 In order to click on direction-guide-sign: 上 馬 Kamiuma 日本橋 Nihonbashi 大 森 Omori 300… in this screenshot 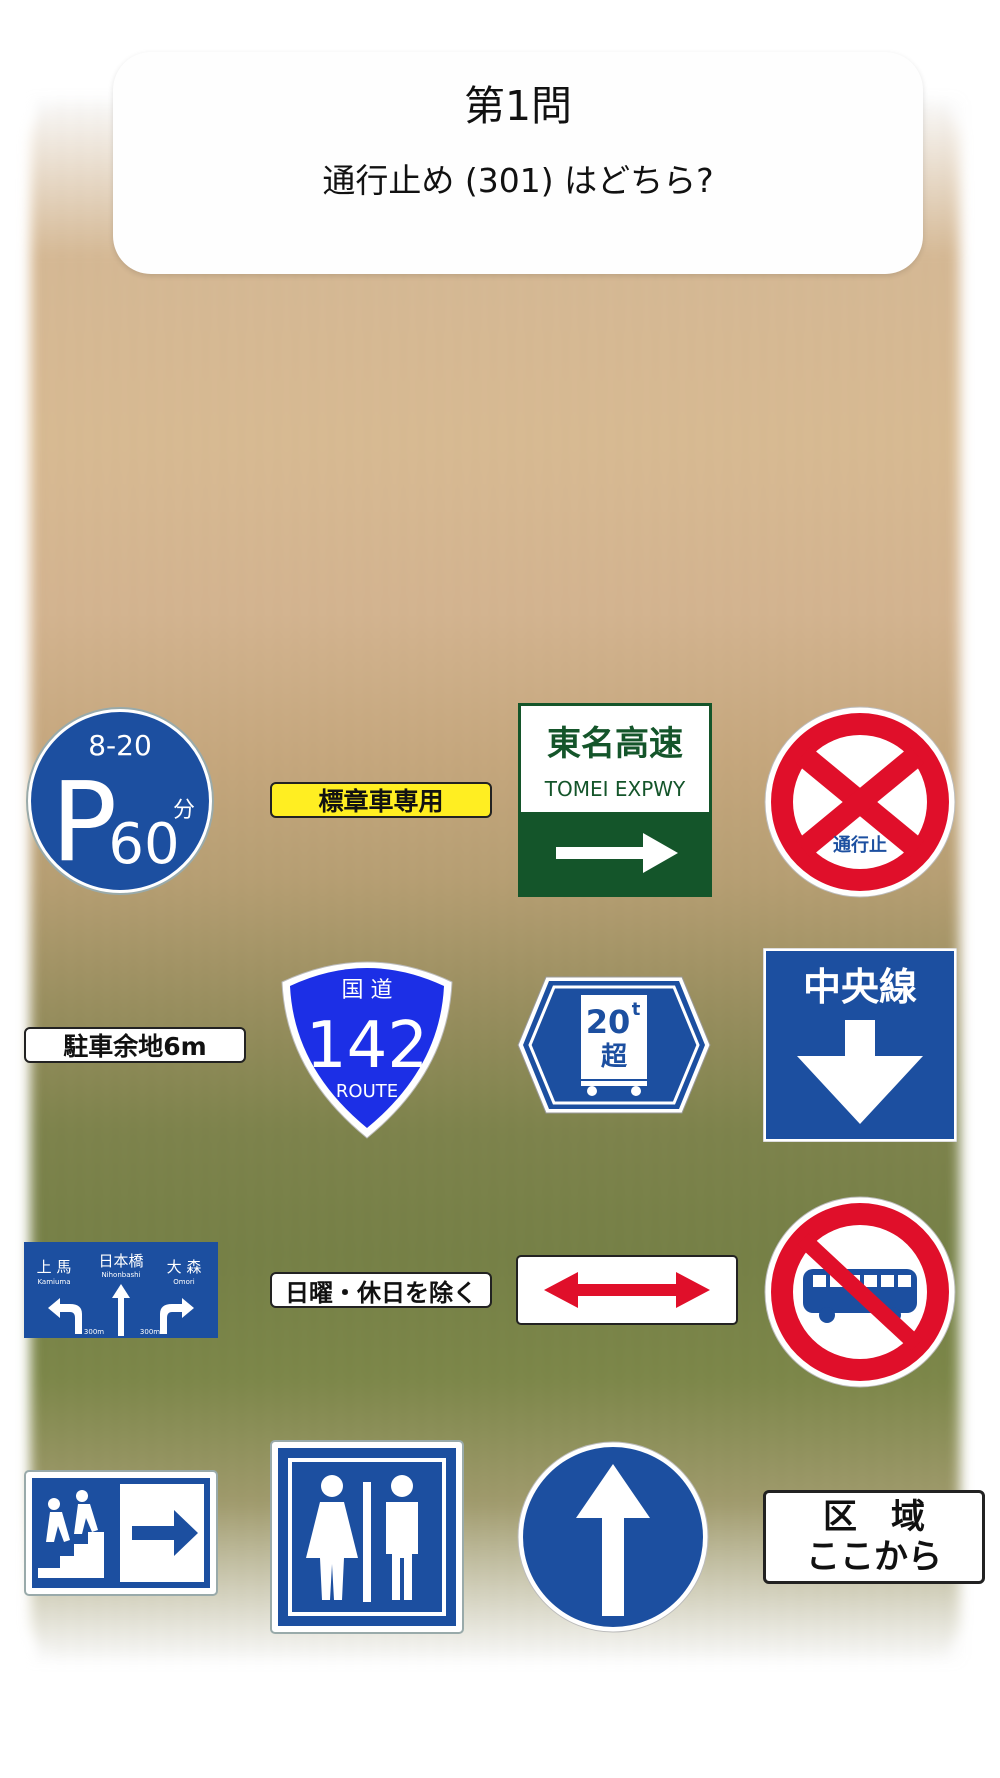, I will do `click(121, 1290)`.